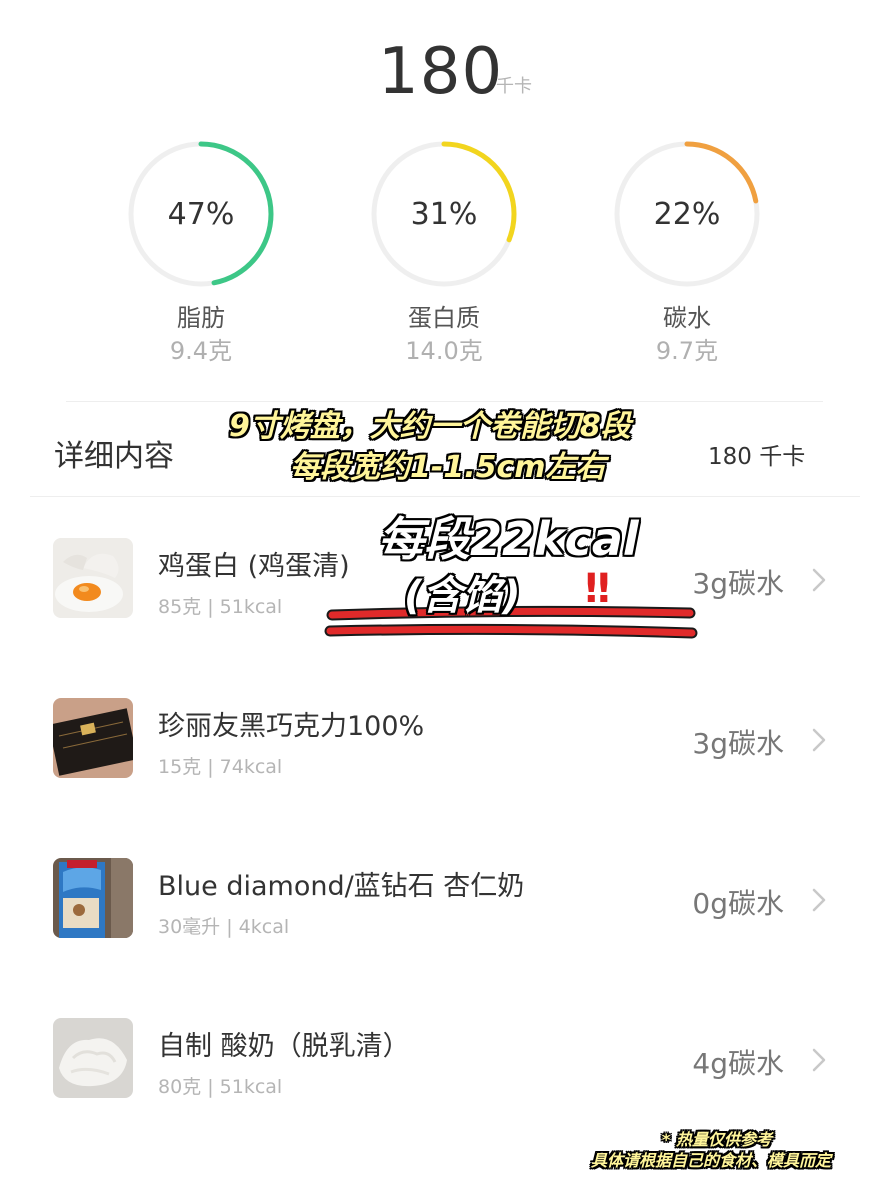 The image size is (887, 1183). What do you see at coordinates (220, 767) in the screenshot?
I see `food-amount: 15克 | 74kcal` at bounding box center [220, 767].